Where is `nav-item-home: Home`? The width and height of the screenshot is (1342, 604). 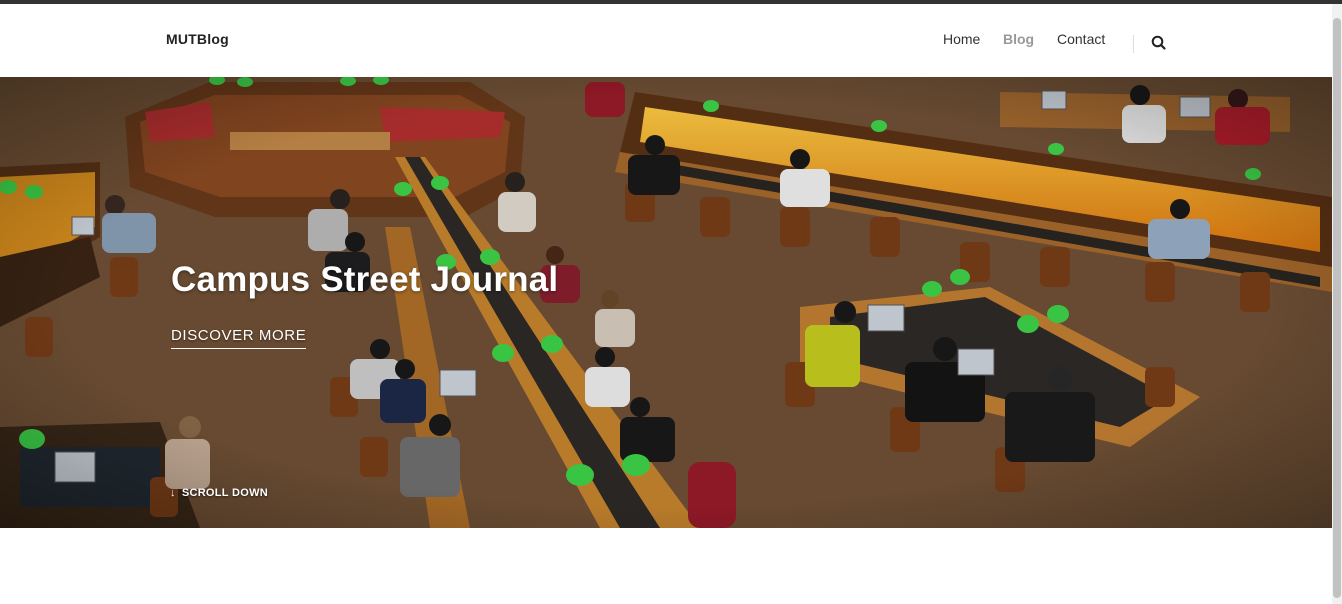 nav-item-home: Home is located at coordinates (961, 39).